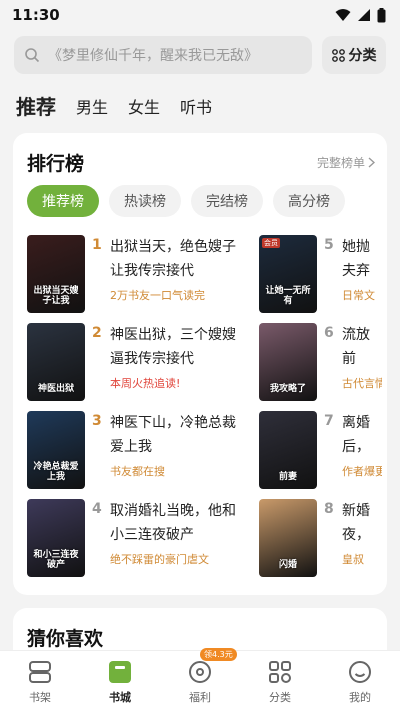 This screenshot has width=400, height=711. What do you see at coordinates (280, 681) in the screenshot?
I see `nav-category: 分类` at bounding box center [280, 681].